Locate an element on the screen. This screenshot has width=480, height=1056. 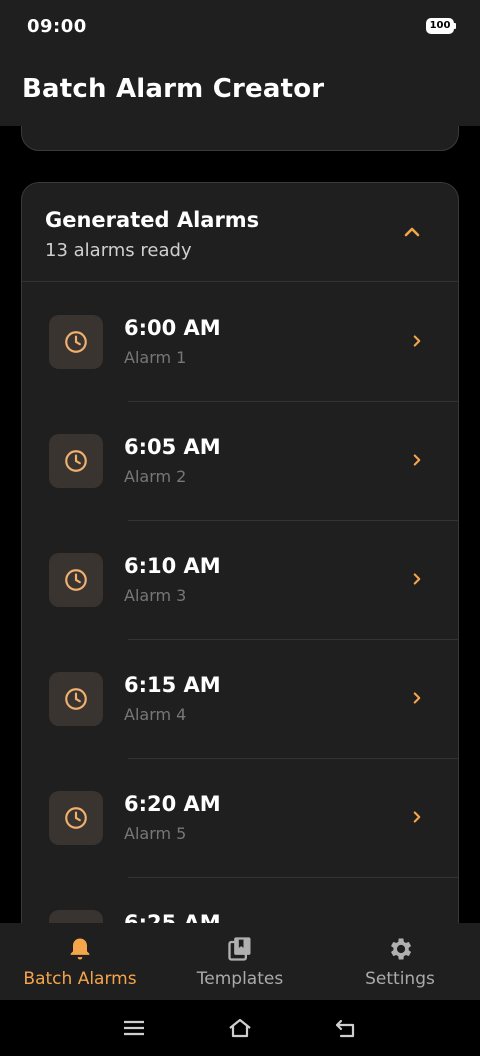
menu-icon is located at coordinates (134, 1028).